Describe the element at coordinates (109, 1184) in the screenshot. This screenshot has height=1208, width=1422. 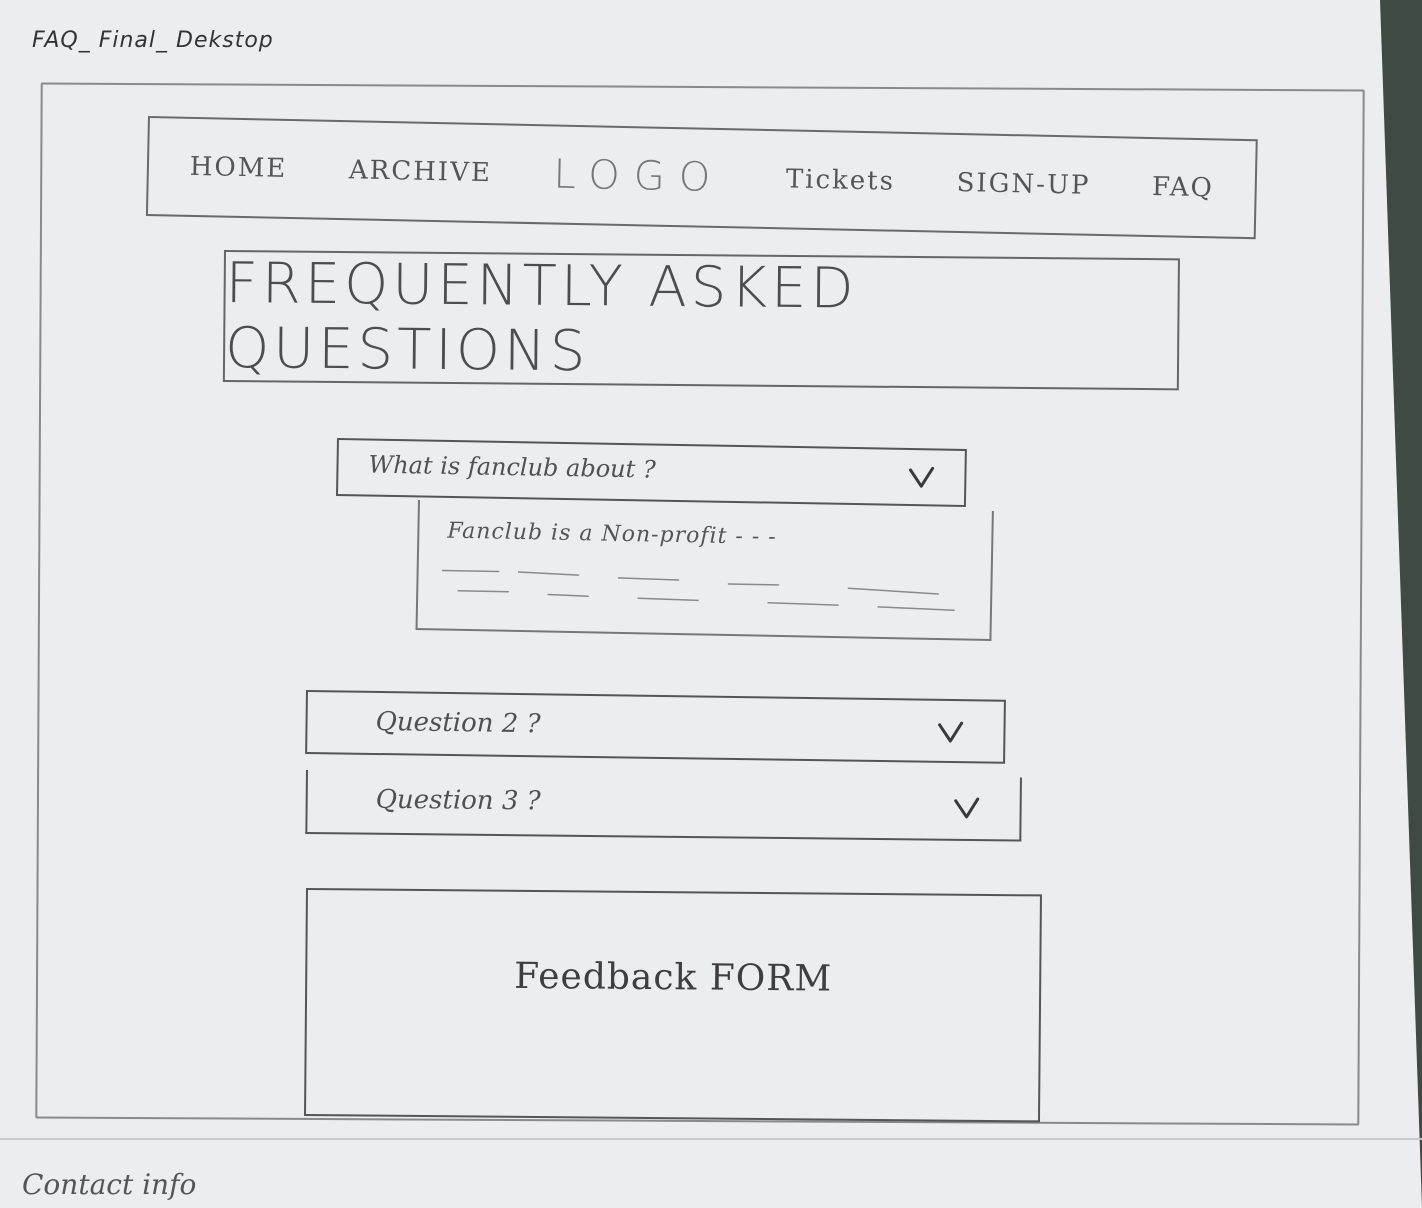
I see `contact-info-link: Contact info` at that location.